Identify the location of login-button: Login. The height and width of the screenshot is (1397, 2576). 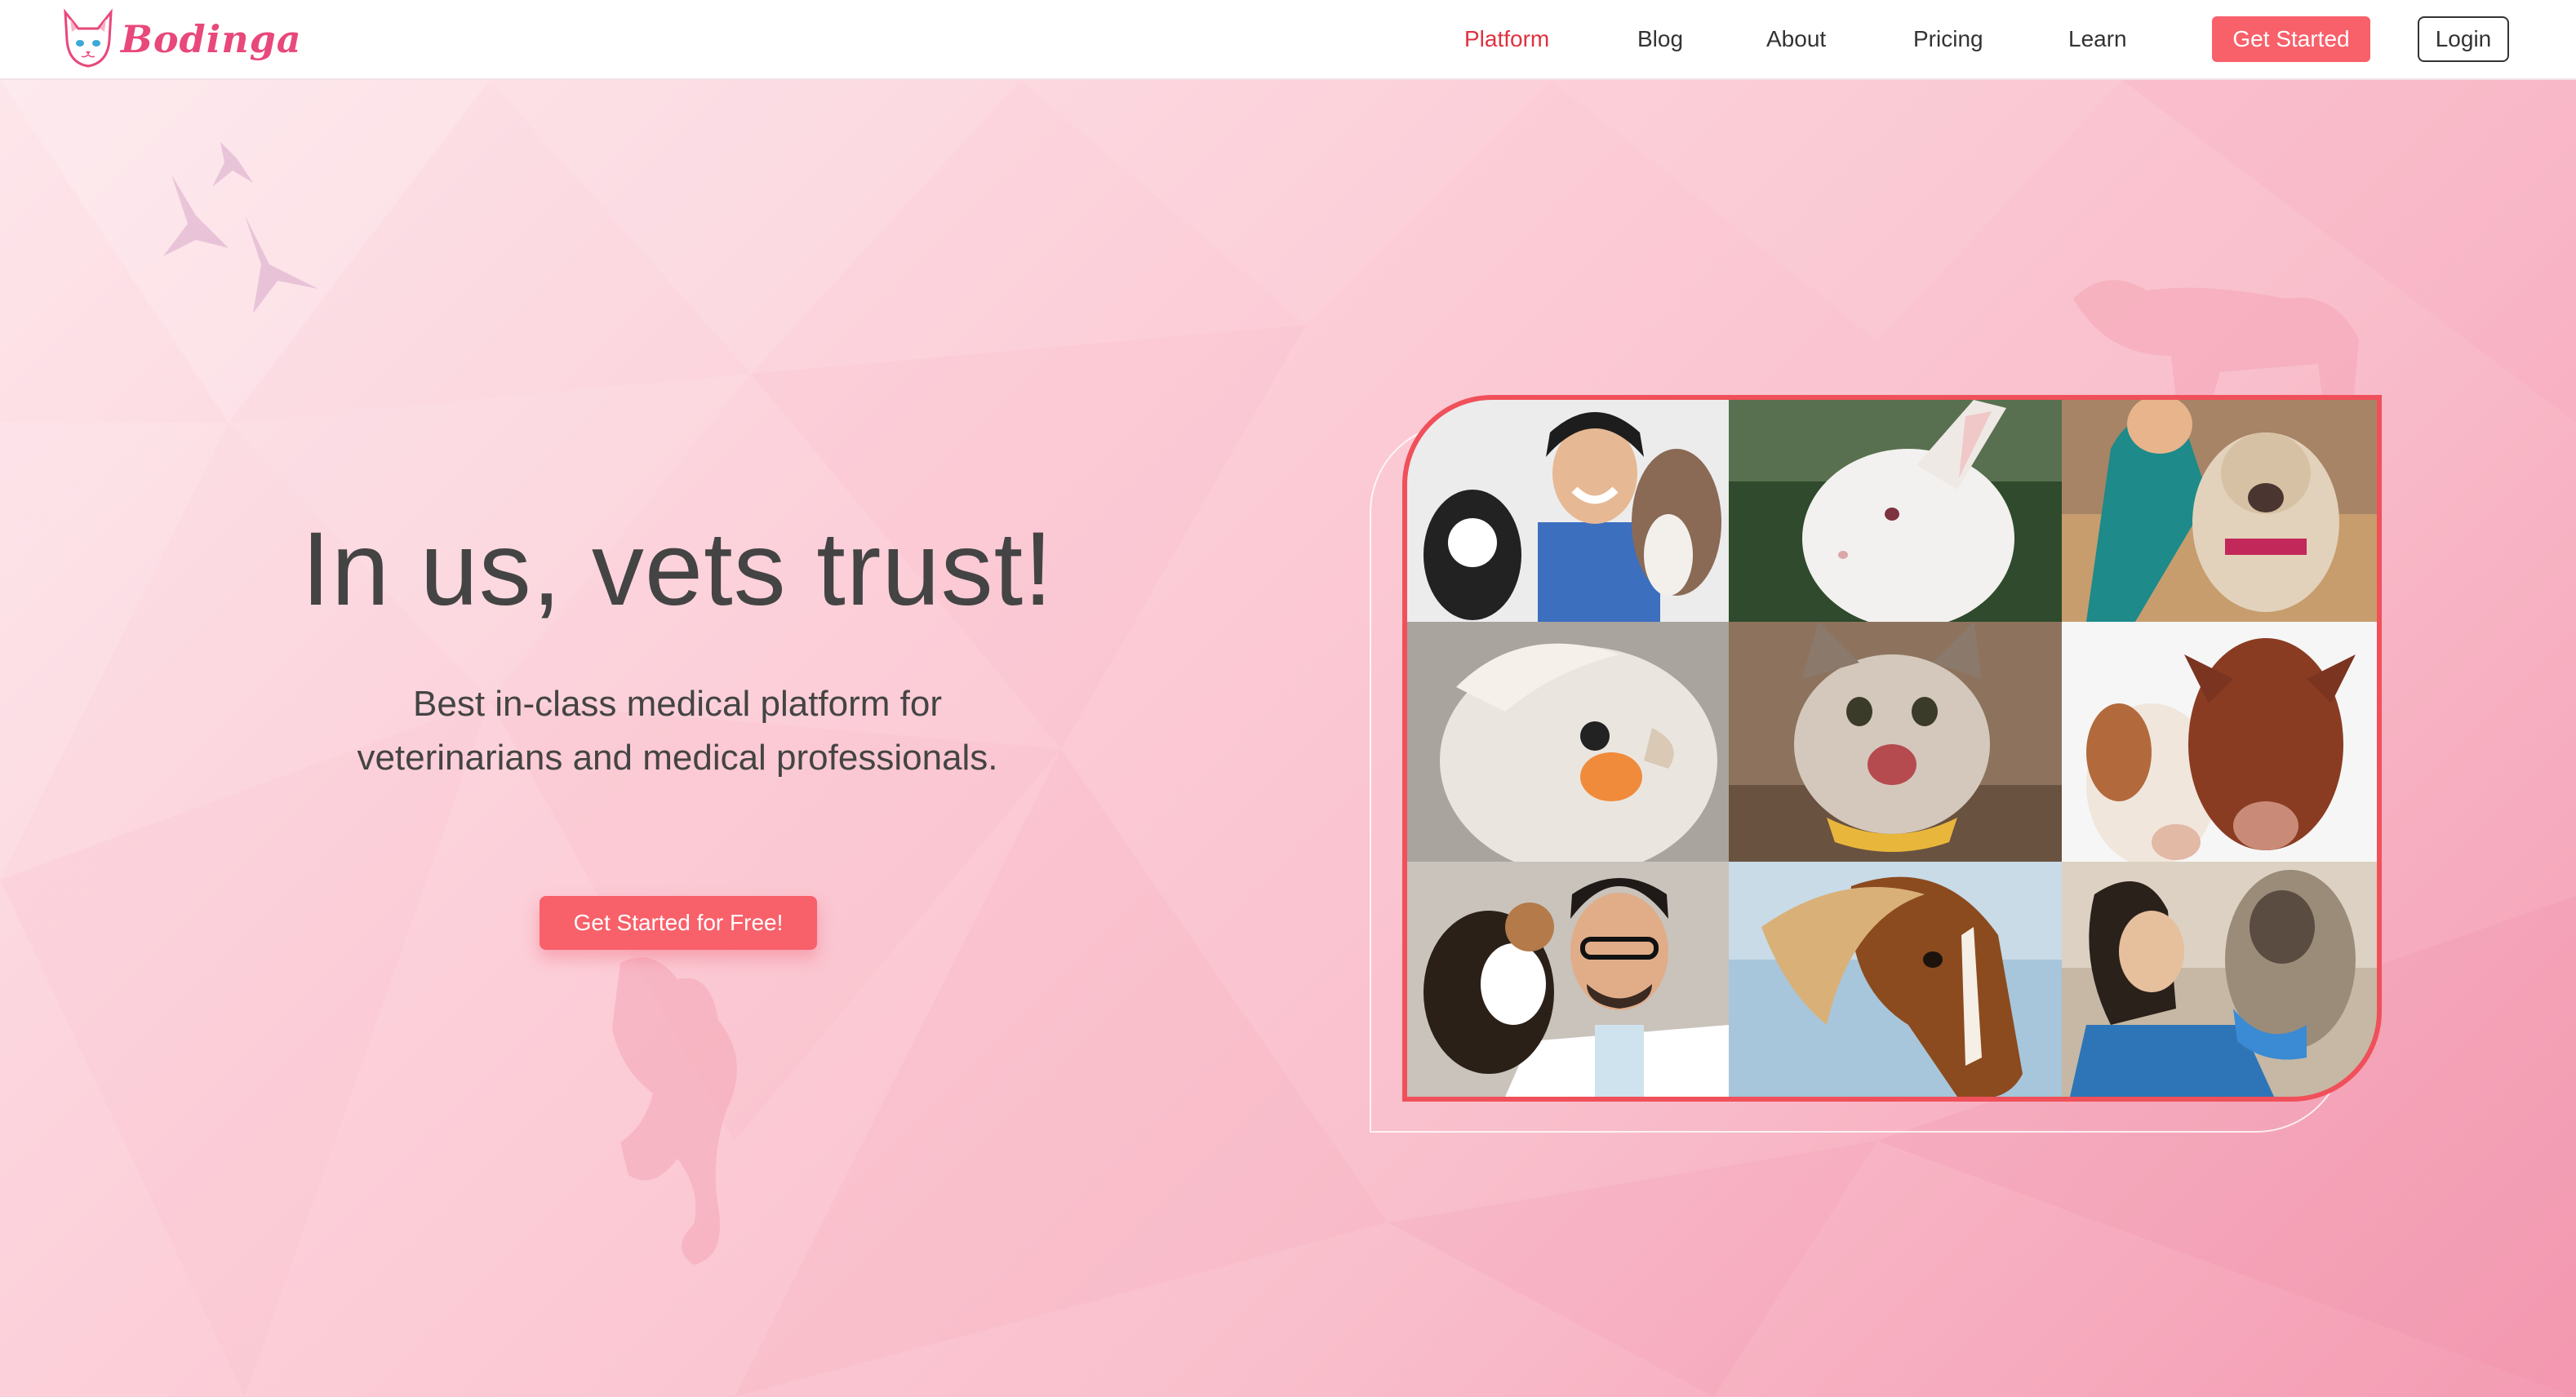
(2463, 39).